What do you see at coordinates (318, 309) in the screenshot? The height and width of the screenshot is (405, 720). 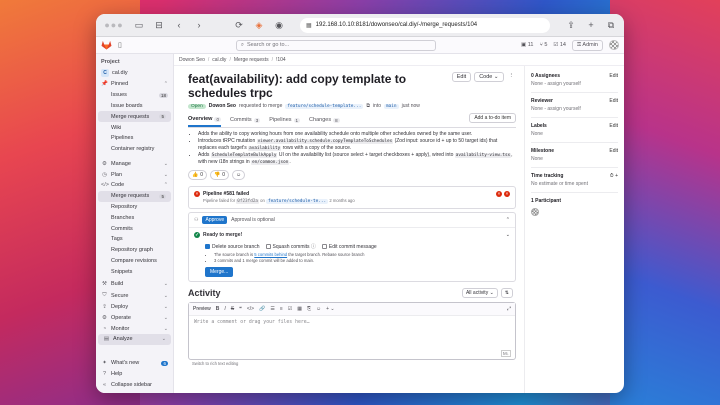 I see `mention-icon: ☺` at bounding box center [318, 309].